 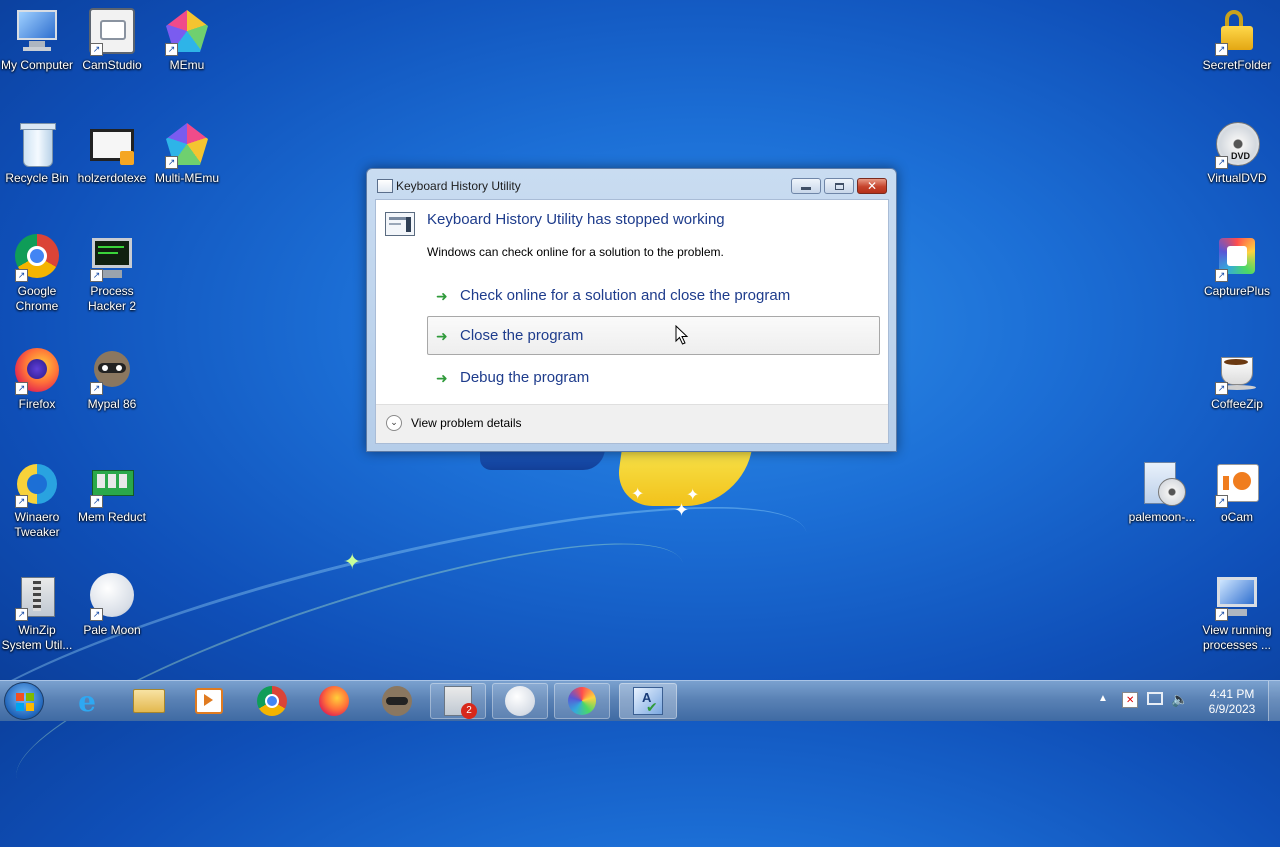 What do you see at coordinates (1237, 40) in the screenshot?
I see `desktop-icon-secretfolder: ↗ SecretFolder` at bounding box center [1237, 40].